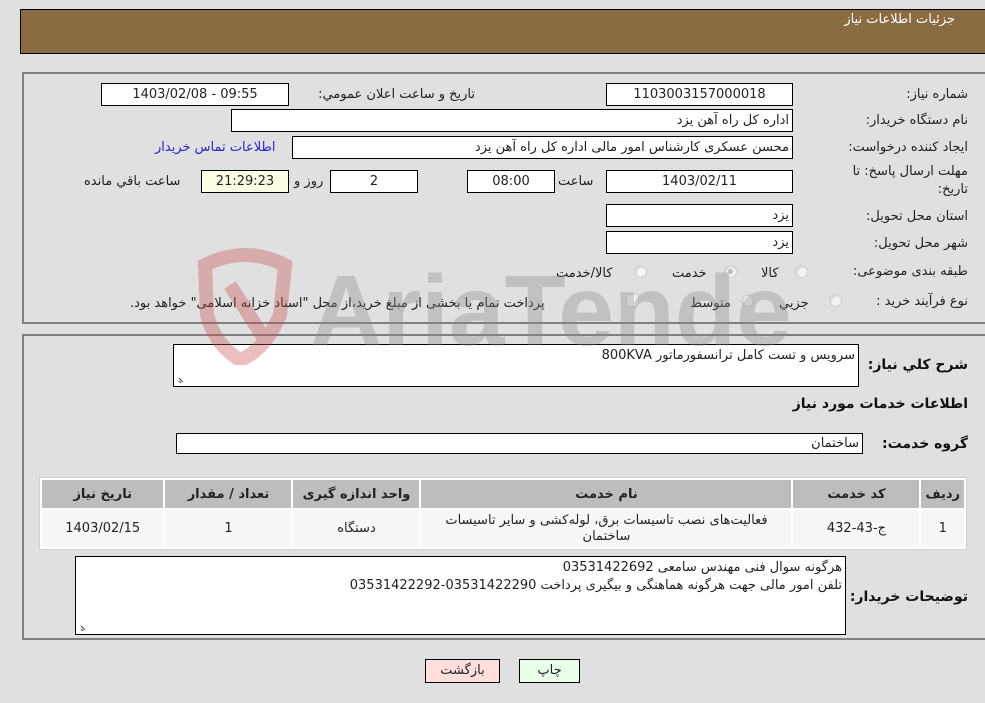 The width and height of the screenshot is (985, 703). I want to click on remaining-label: ساعت باقي مانده, so click(132, 181).